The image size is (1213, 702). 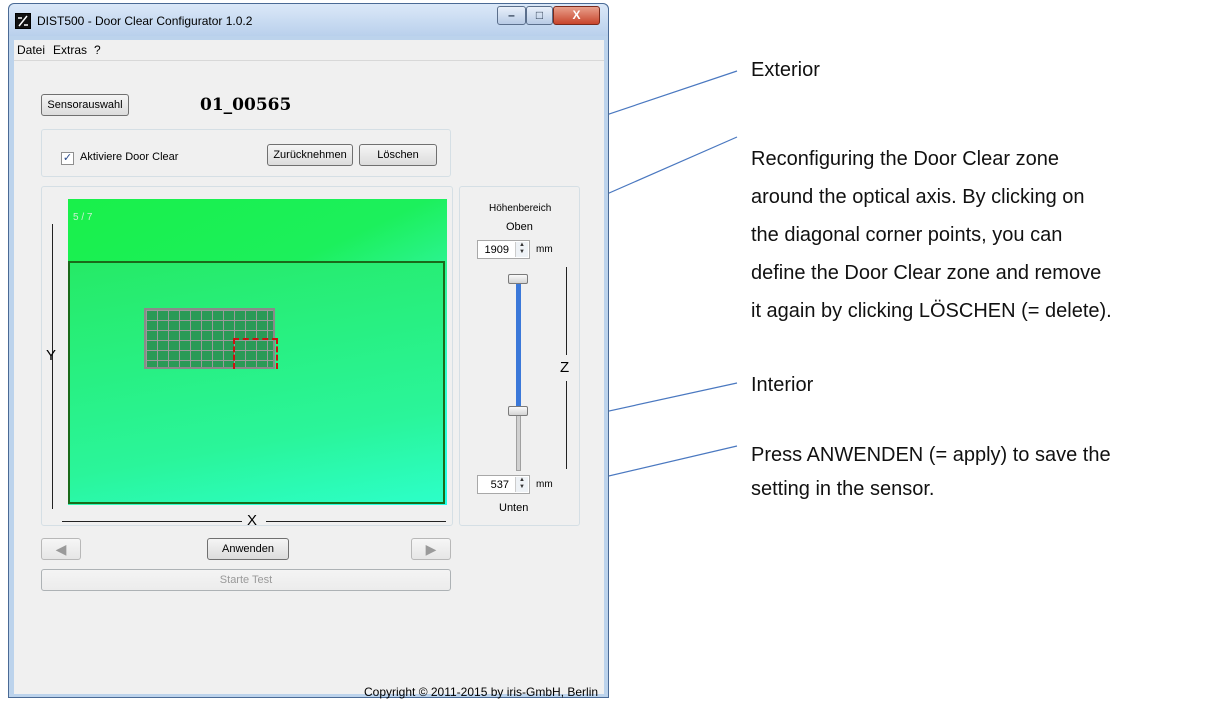 I want to click on top-height-spinbox: 1909 ▲ ▼, so click(x=503, y=249).